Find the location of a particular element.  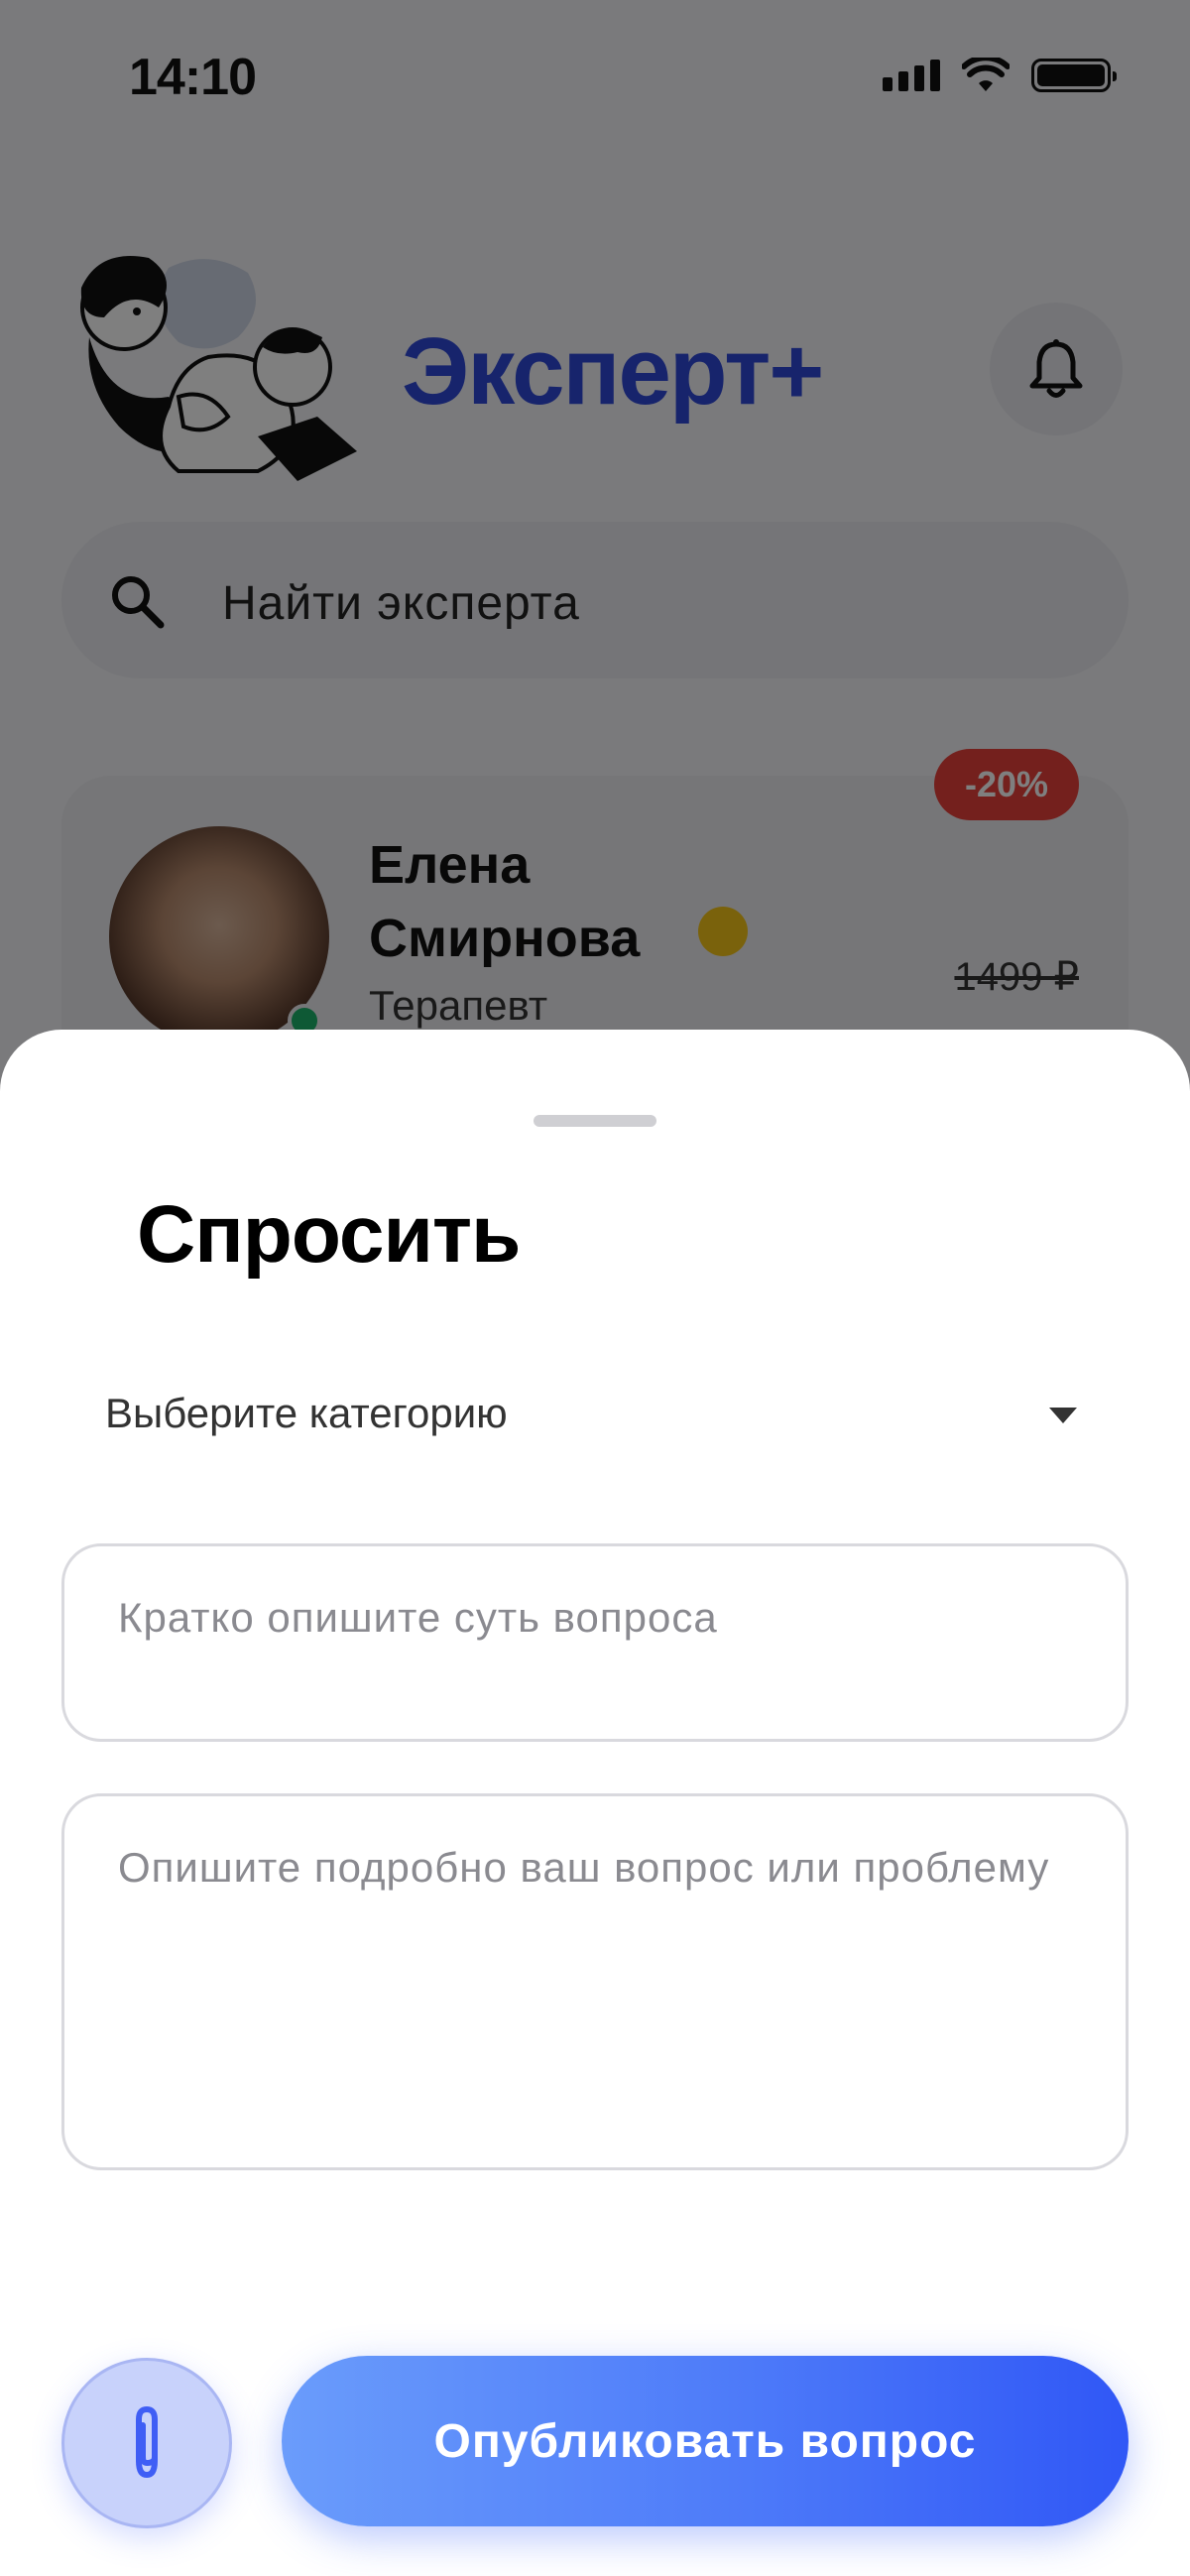

attach-file-button is located at coordinates (146, 2443).